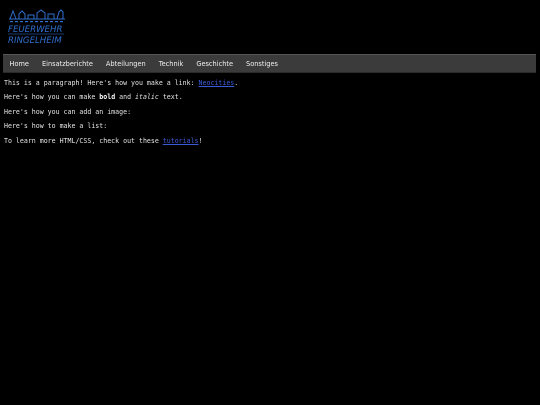 This screenshot has width=540, height=405. What do you see at coordinates (67, 63) in the screenshot?
I see `nav-item-einsatzberichte: Einsatzberichte` at bounding box center [67, 63].